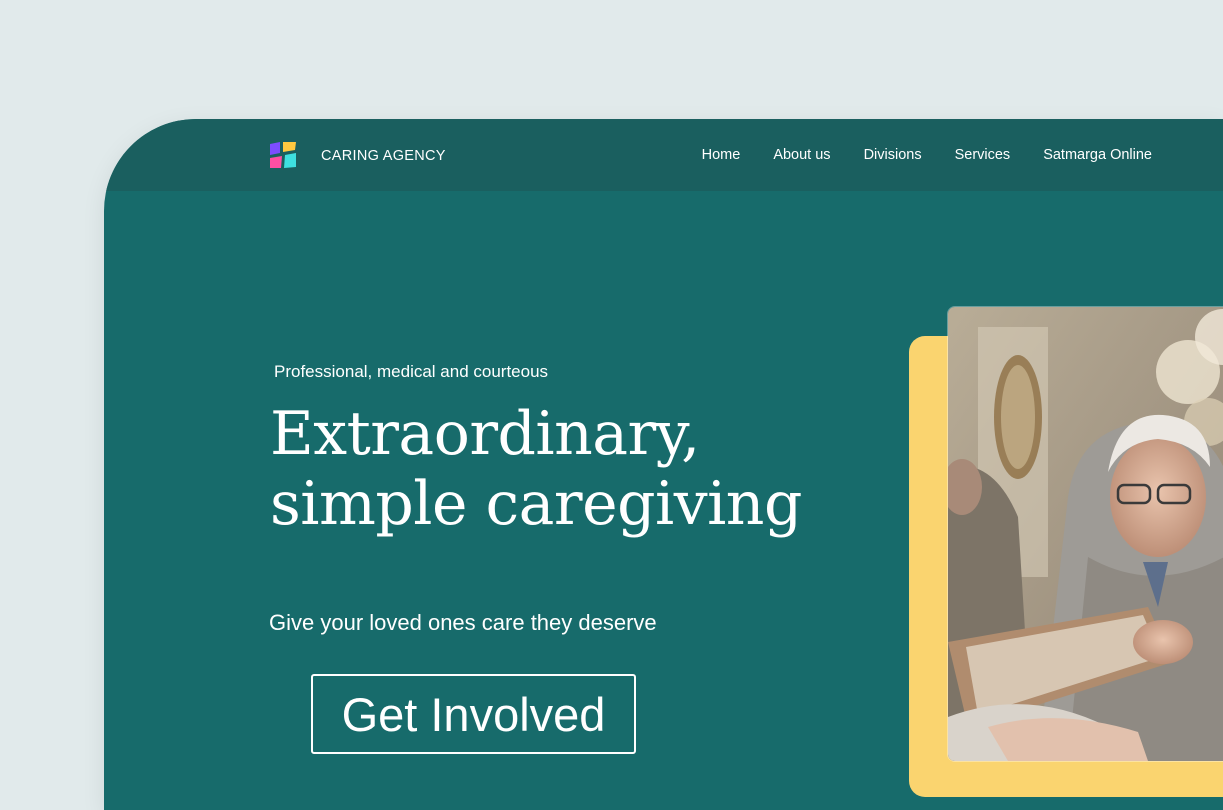  Describe the element at coordinates (411, 371) in the screenshot. I see `hero-eyebrow: Professional, medical and courteous` at that location.